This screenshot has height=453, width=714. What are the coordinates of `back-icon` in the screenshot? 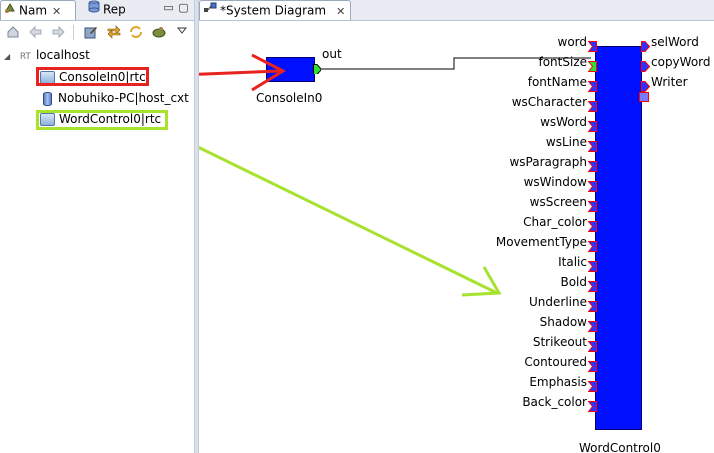 It's located at (35, 32).